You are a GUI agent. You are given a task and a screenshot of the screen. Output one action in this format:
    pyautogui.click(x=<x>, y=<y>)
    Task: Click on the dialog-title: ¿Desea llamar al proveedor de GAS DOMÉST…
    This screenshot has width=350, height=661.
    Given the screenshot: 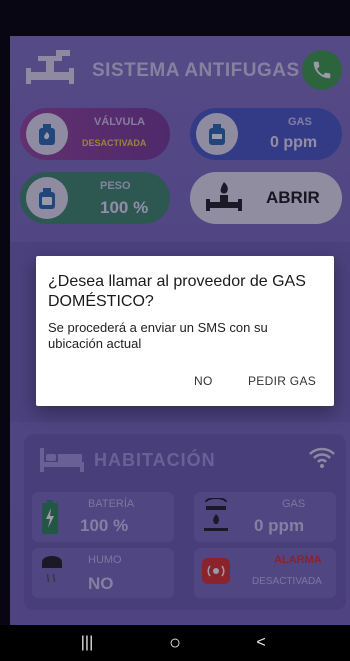 What is the action you would take?
    pyautogui.click(x=177, y=291)
    